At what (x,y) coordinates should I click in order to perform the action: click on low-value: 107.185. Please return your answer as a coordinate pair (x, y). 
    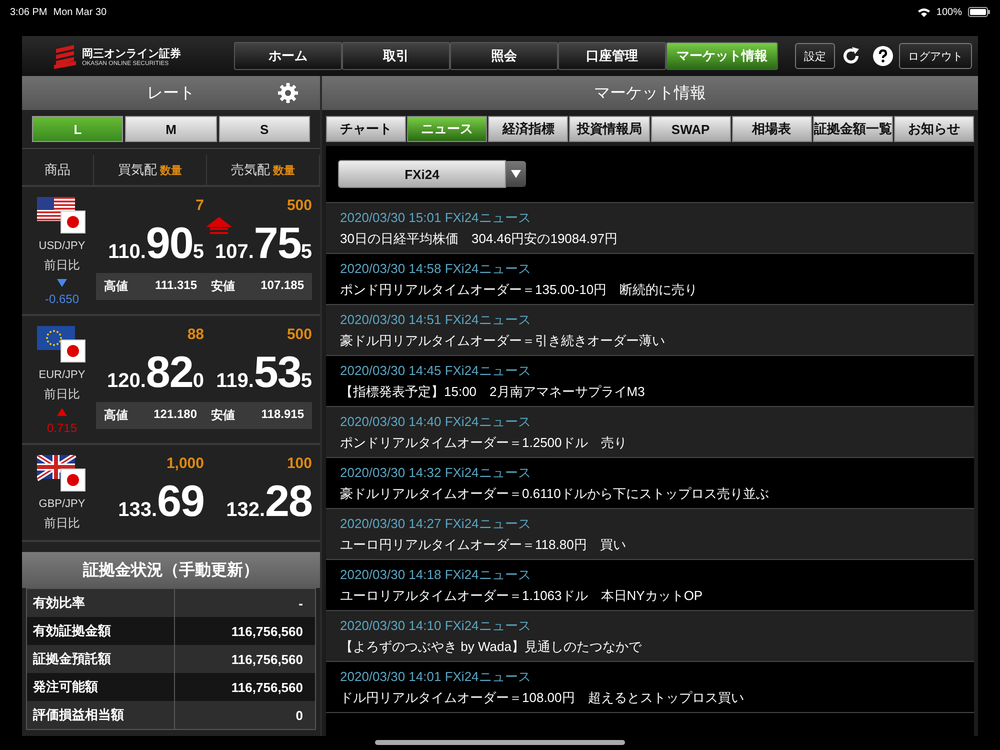
    Looking at the image, I should click on (282, 286).